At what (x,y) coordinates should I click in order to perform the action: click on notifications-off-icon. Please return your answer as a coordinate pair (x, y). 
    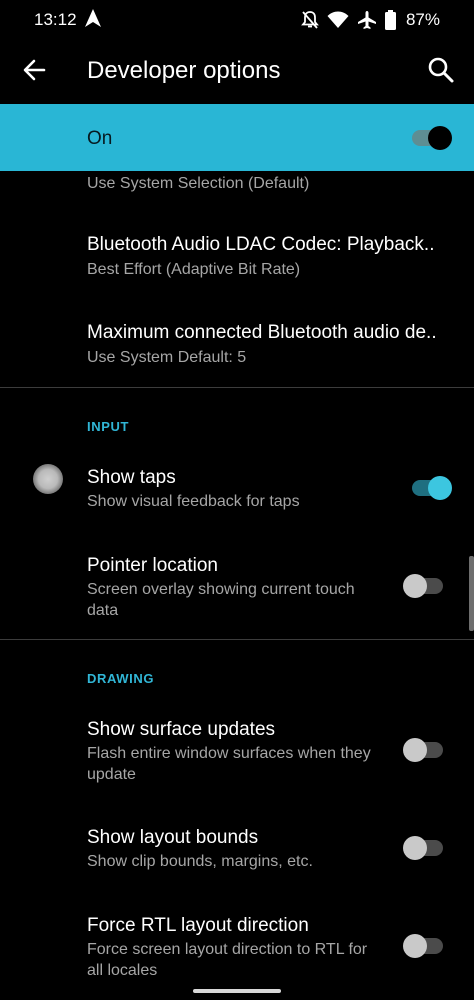
    Looking at the image, I should click on (310, 20).